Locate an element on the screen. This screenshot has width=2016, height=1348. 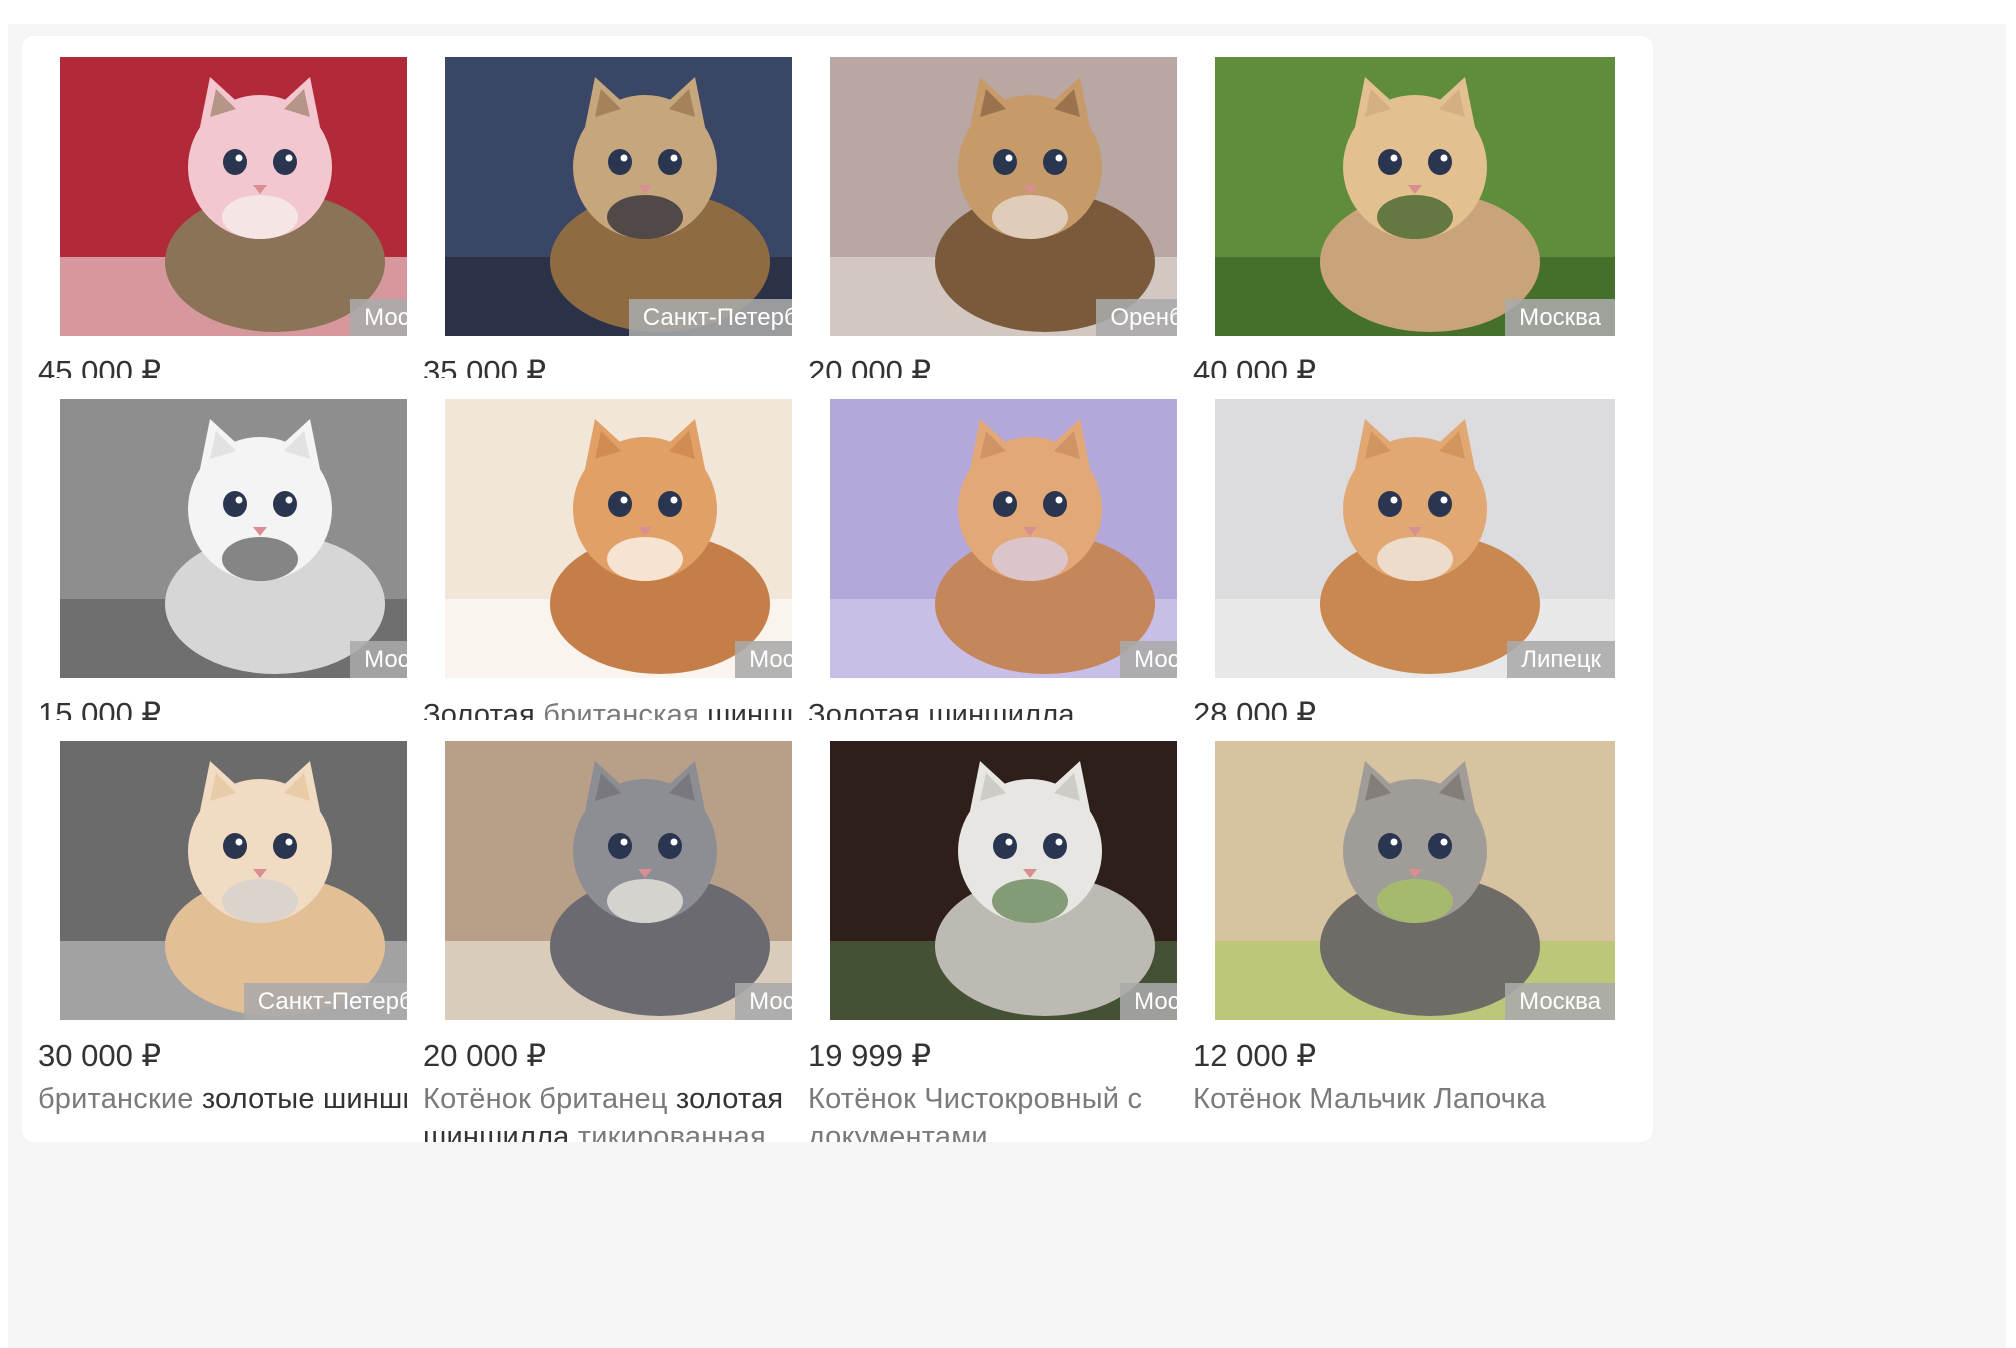
title-match-text: золотая is located at coordinates (729, 1099).